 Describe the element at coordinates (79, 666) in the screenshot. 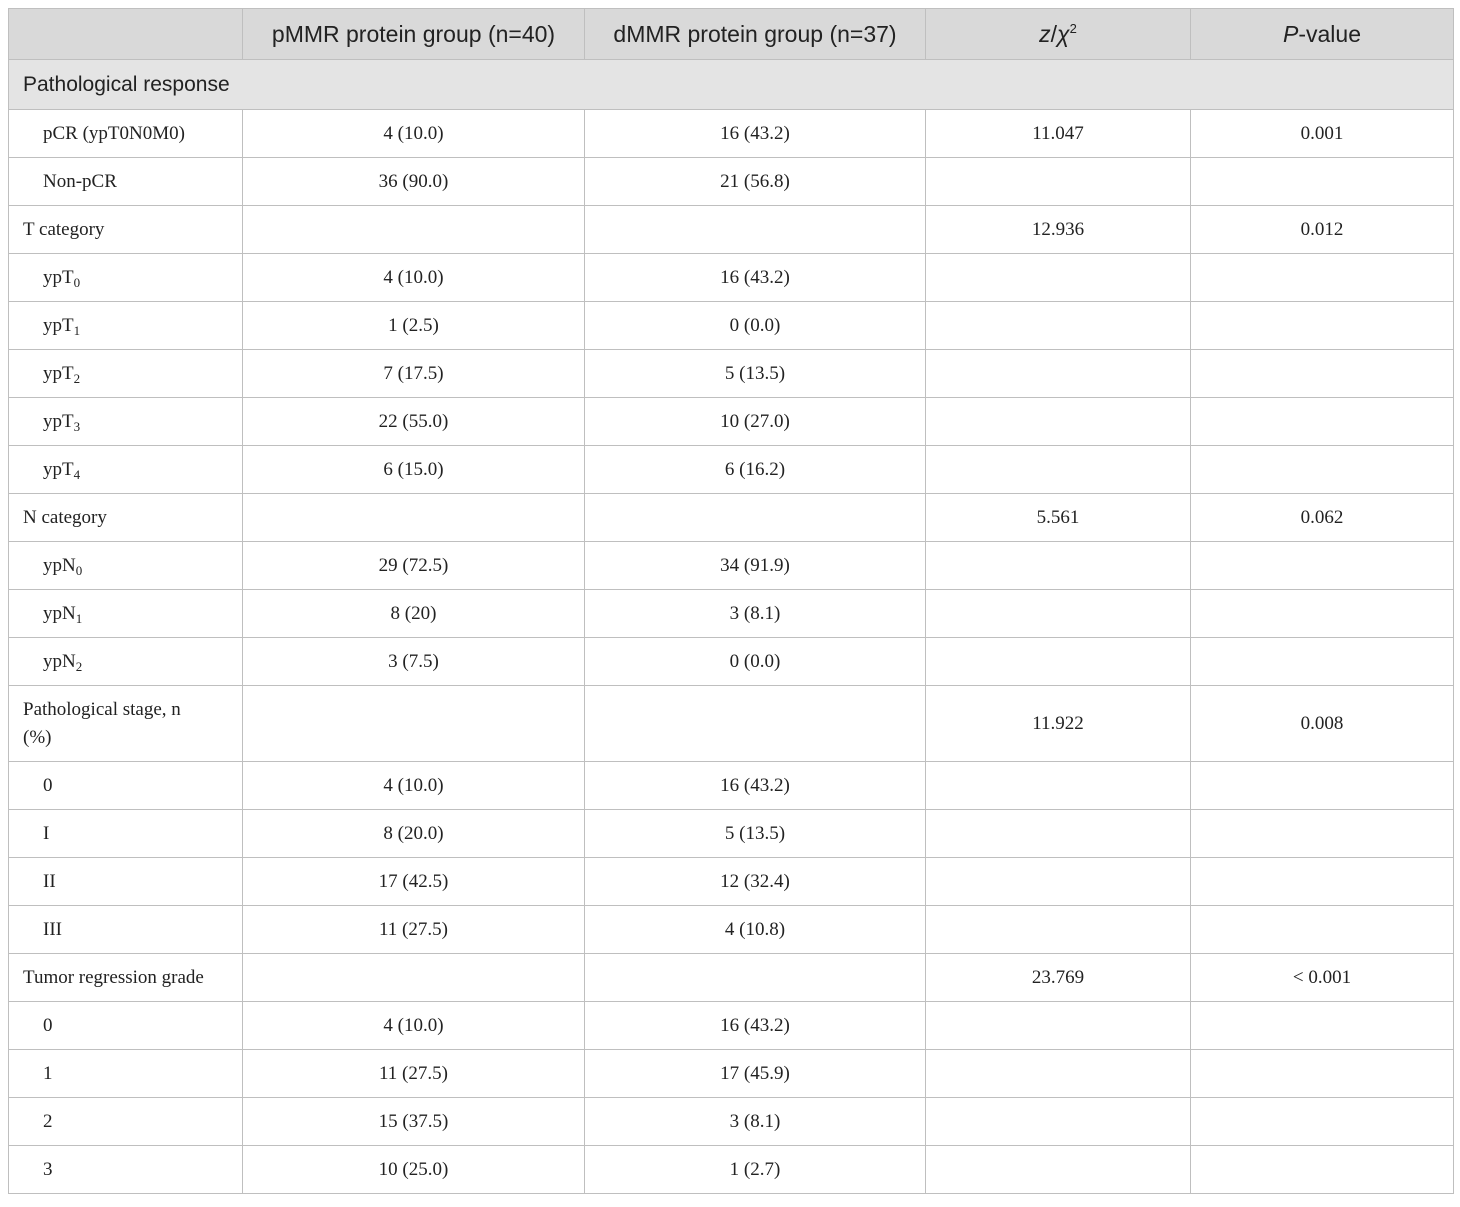

I see `row-label-sub: 2` at that location.